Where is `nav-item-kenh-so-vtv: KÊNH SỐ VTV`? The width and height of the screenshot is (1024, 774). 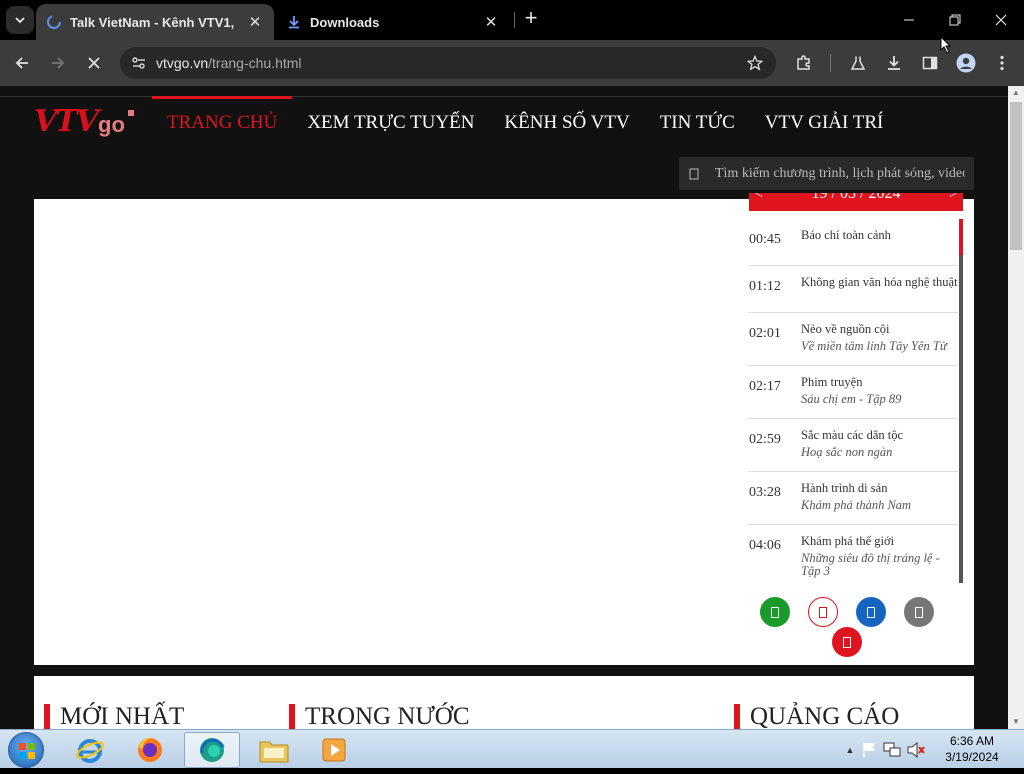 nav-item-kenh-so-vtv: KÊNH SỐ VTV is located at coordinates (566, 121).